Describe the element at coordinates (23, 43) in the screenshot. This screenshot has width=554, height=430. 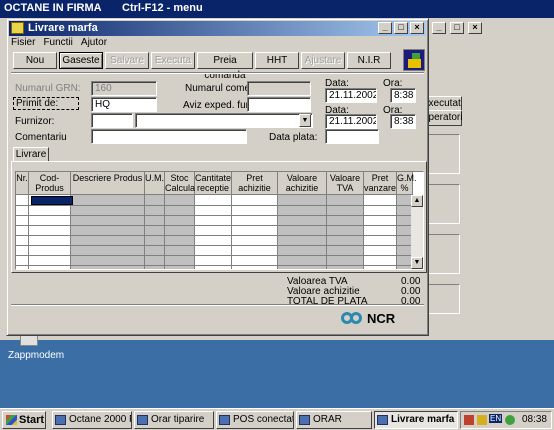
I see `menu-fisier: Fisier` at that location.